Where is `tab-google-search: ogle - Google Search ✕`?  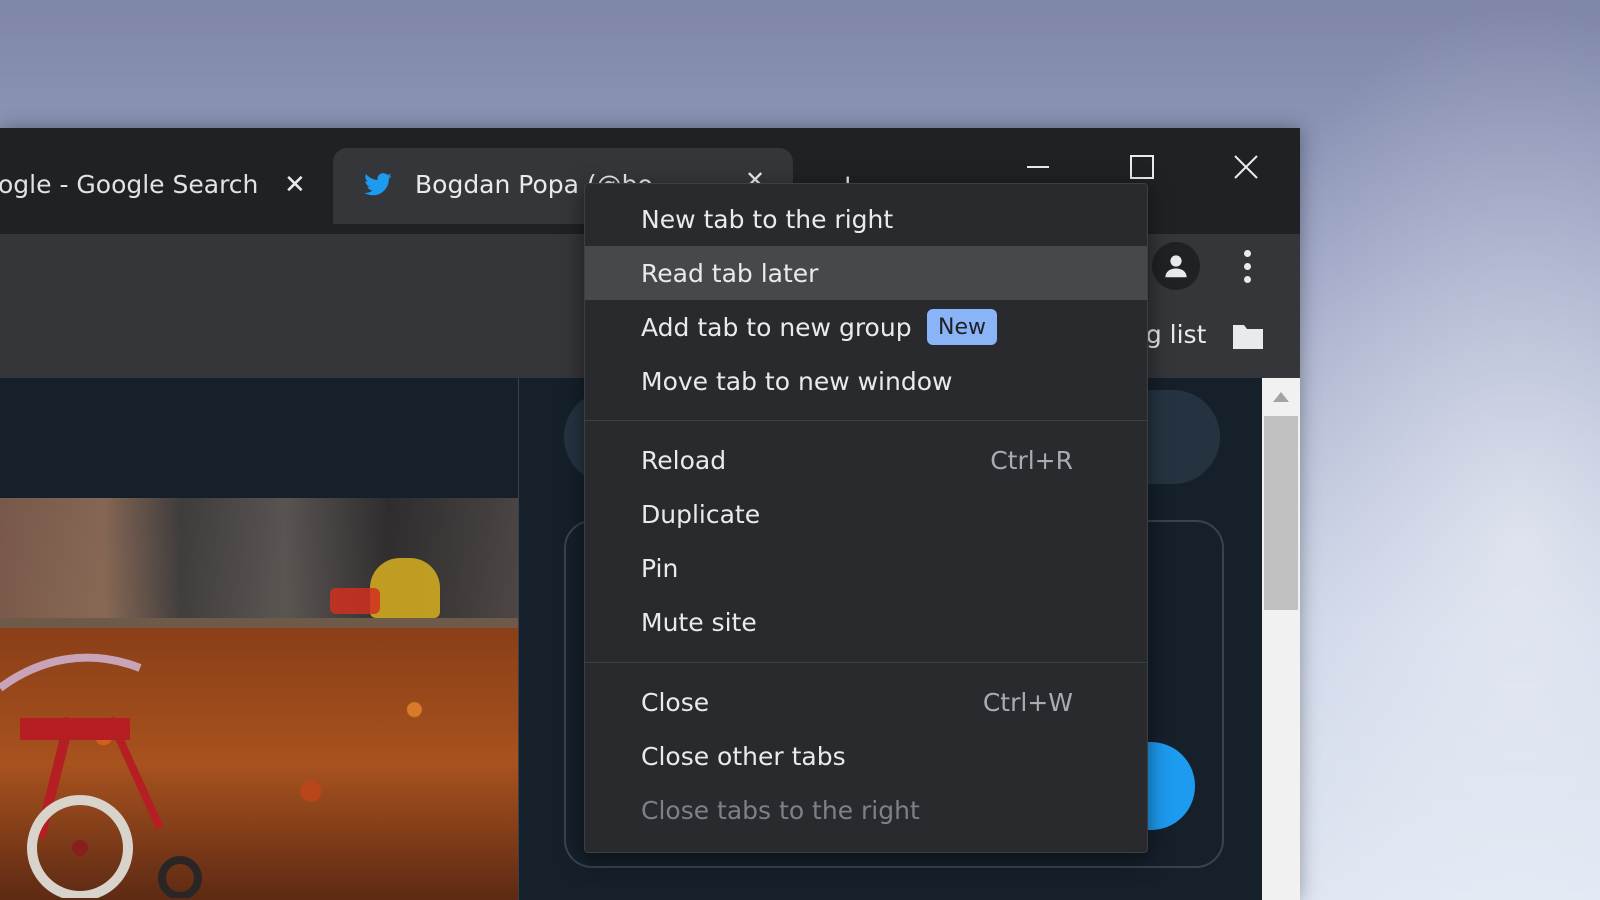
tab-google-search: ogle - Google Search ✕ is located at coordinates (165, 186).